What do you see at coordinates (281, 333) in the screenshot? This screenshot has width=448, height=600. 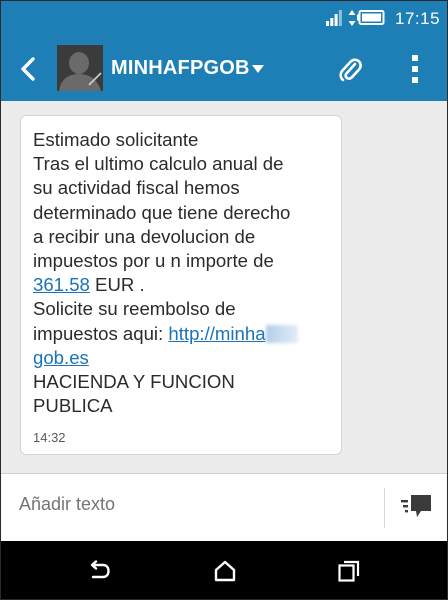 I see `redacted-blur` at bounding box center [281, 333].